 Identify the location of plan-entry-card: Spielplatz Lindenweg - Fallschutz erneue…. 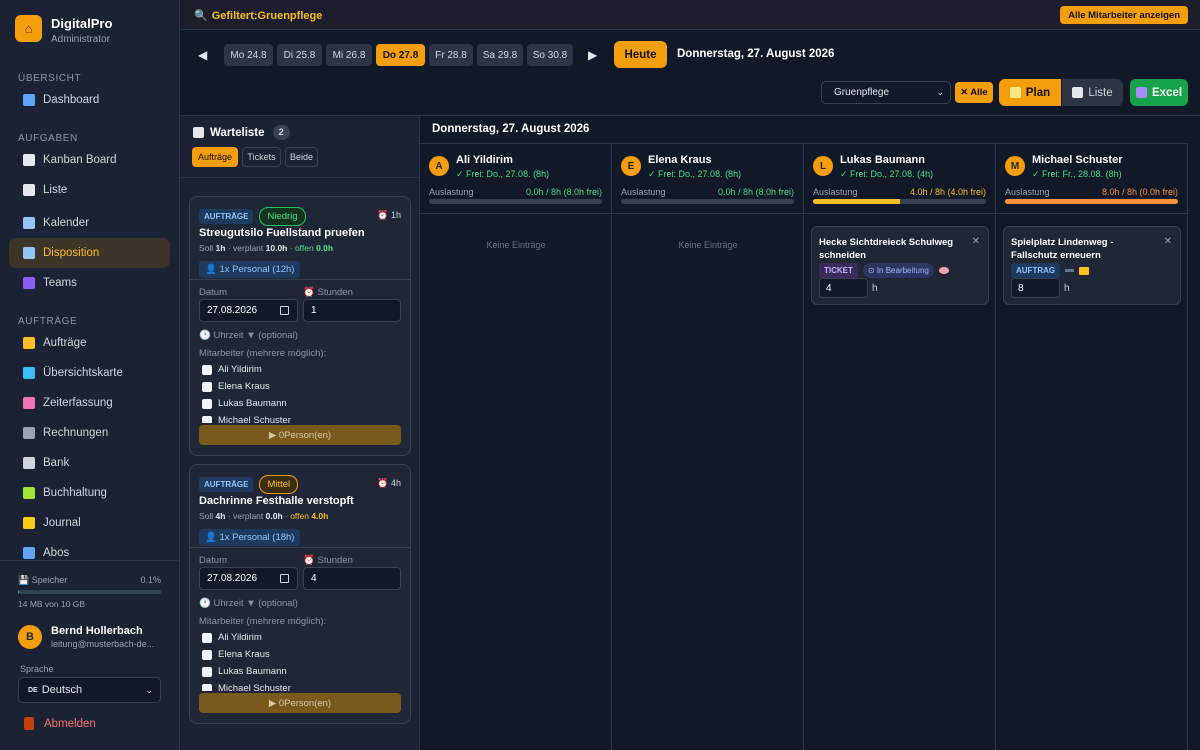
(1092, 265).